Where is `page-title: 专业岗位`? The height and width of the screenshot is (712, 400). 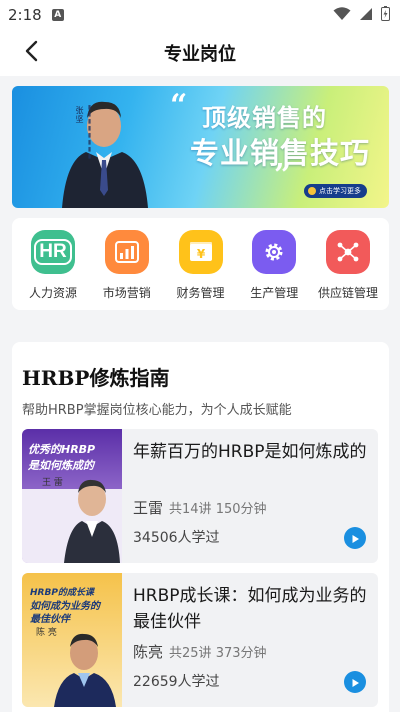 page-title: 专业岗位 is located at coordinates (200, 54).